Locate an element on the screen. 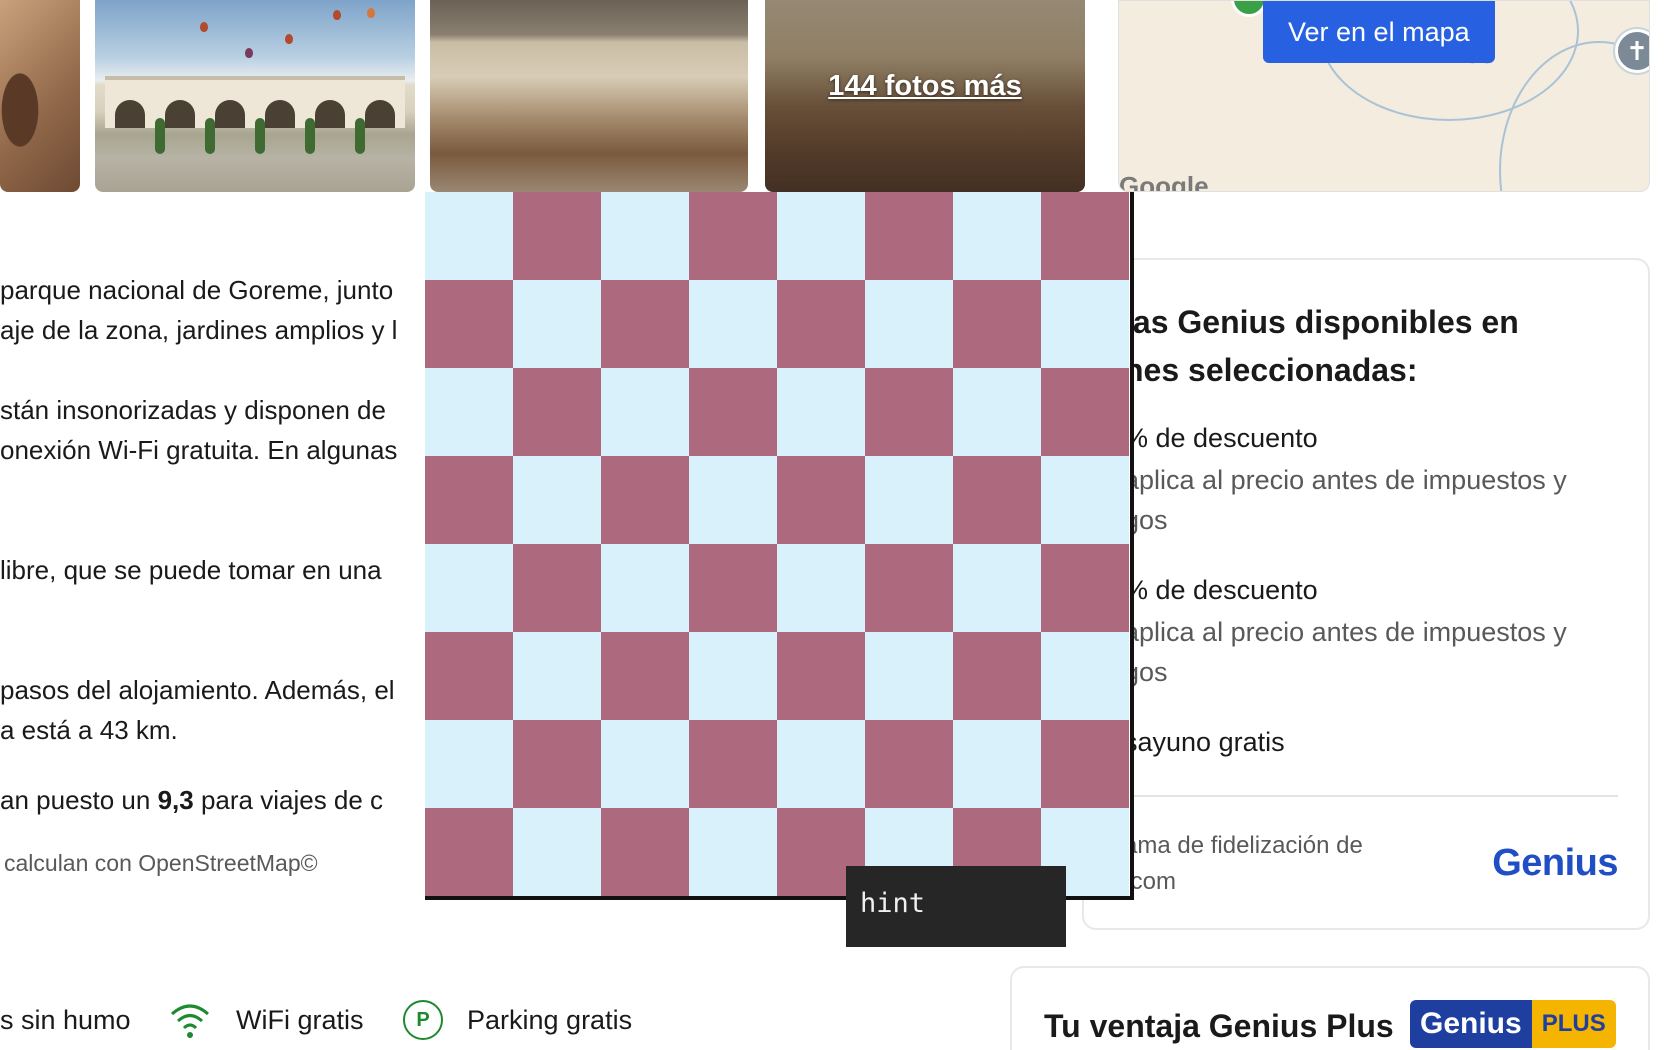 This screenshot has width=1680, height=1050. description-line: aje de la zona, jardines amplios y l is located at coordinates (199, 330).